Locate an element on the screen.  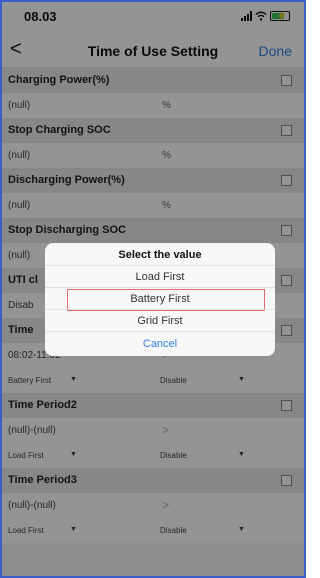
option-grid-first: Grid First is located at coordinates (160, 320).